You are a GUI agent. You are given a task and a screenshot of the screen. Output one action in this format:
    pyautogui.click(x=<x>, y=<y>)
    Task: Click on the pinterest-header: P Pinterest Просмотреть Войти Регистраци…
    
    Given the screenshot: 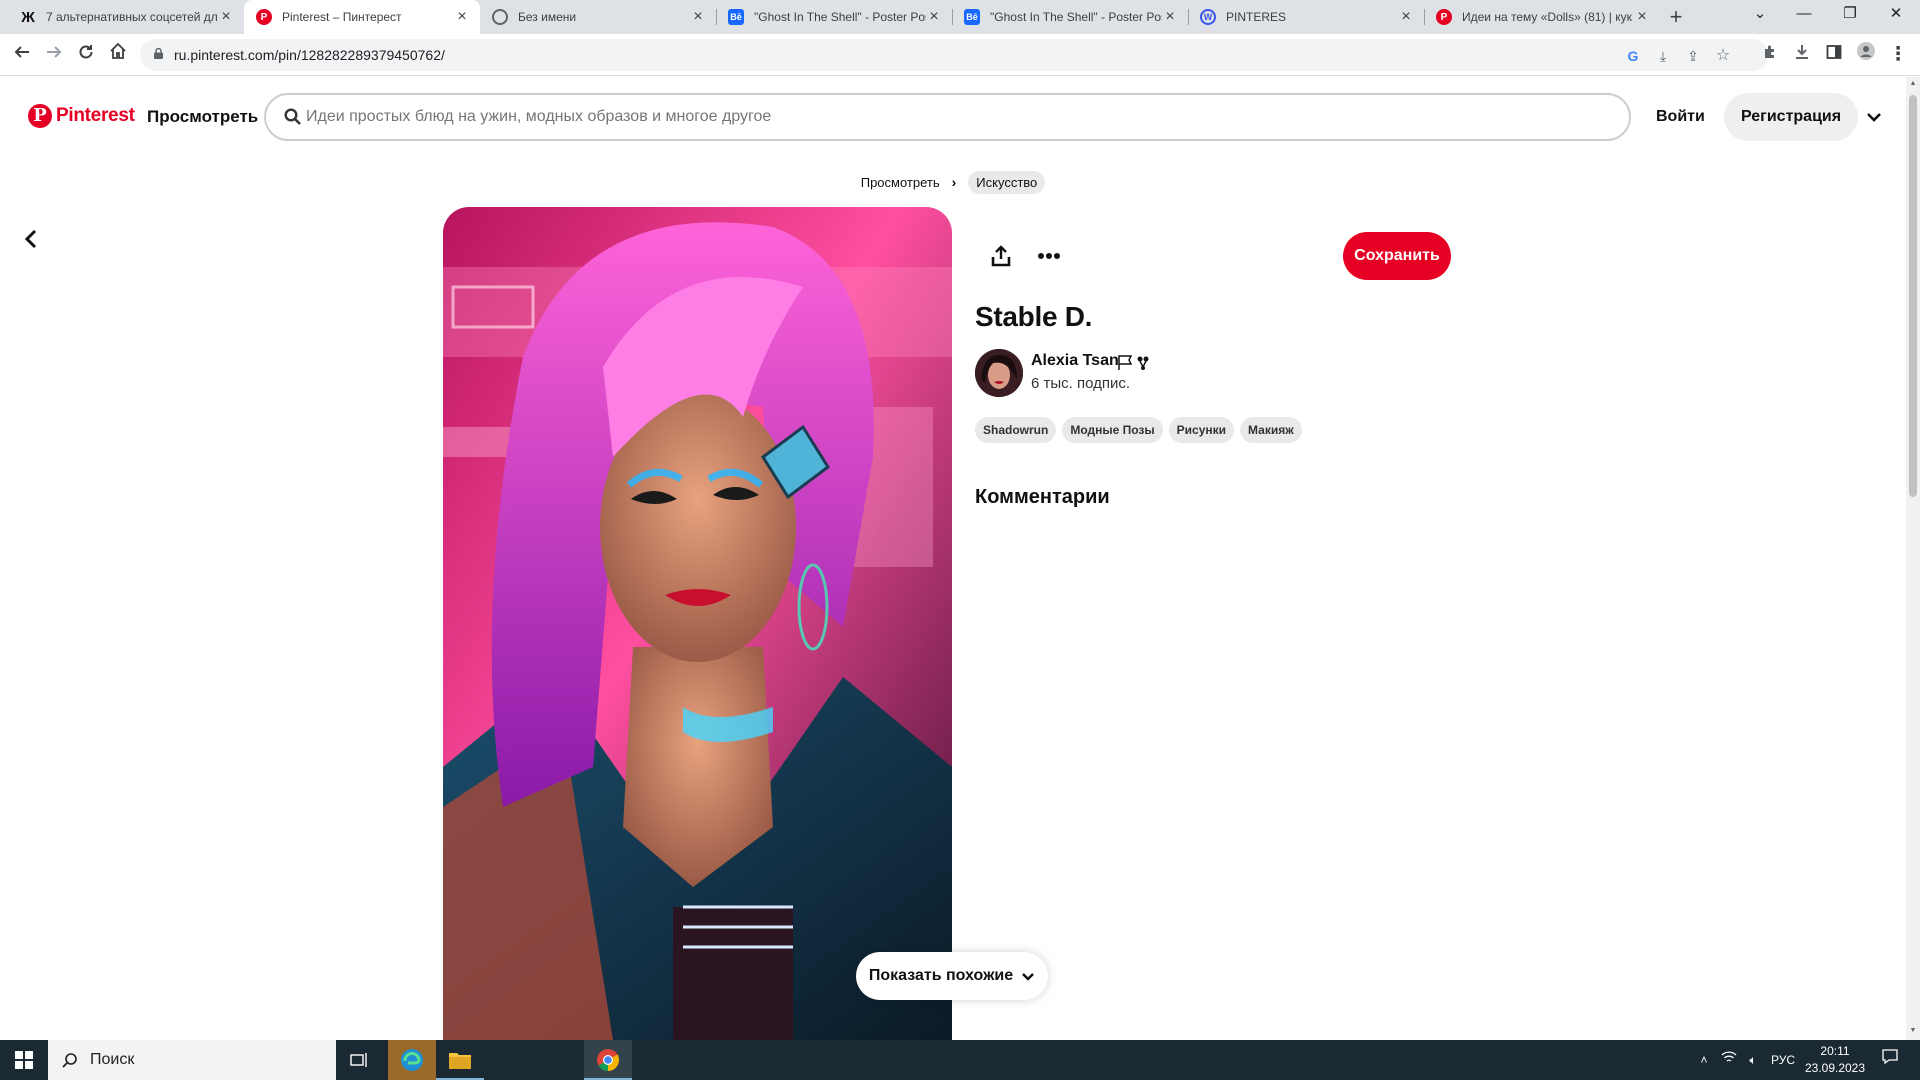 What is the action you would take?
    pyautogui.click(x=953, y=117)
    